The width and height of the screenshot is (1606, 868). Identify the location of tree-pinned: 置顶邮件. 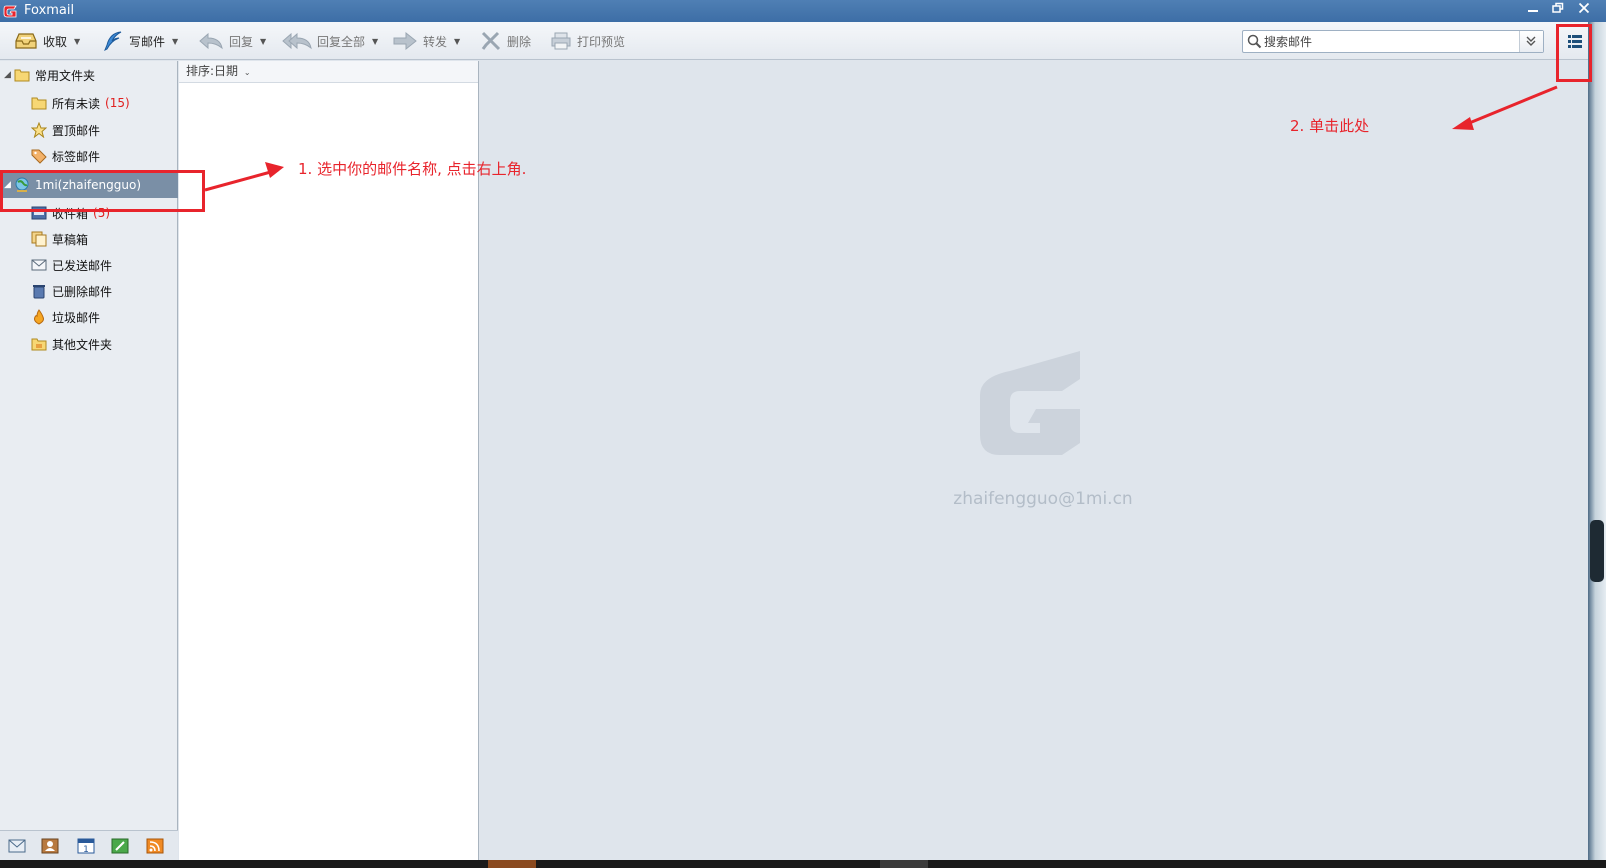
(89, 130).